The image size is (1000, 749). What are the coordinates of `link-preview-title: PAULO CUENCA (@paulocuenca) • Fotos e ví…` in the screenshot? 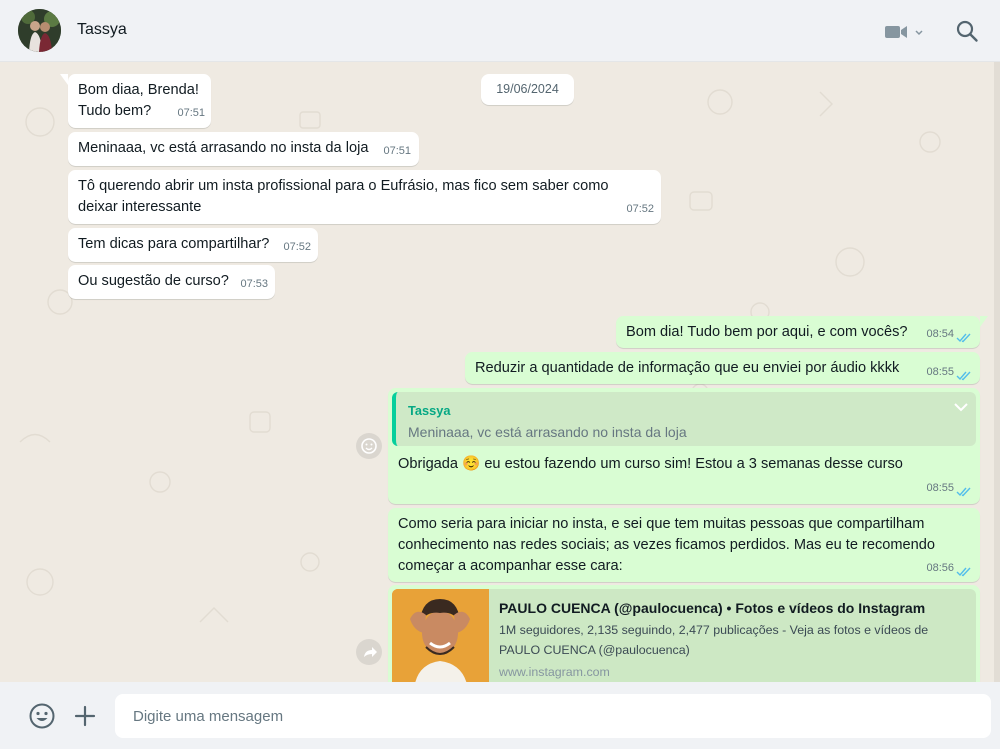 It's located at (712, 608).